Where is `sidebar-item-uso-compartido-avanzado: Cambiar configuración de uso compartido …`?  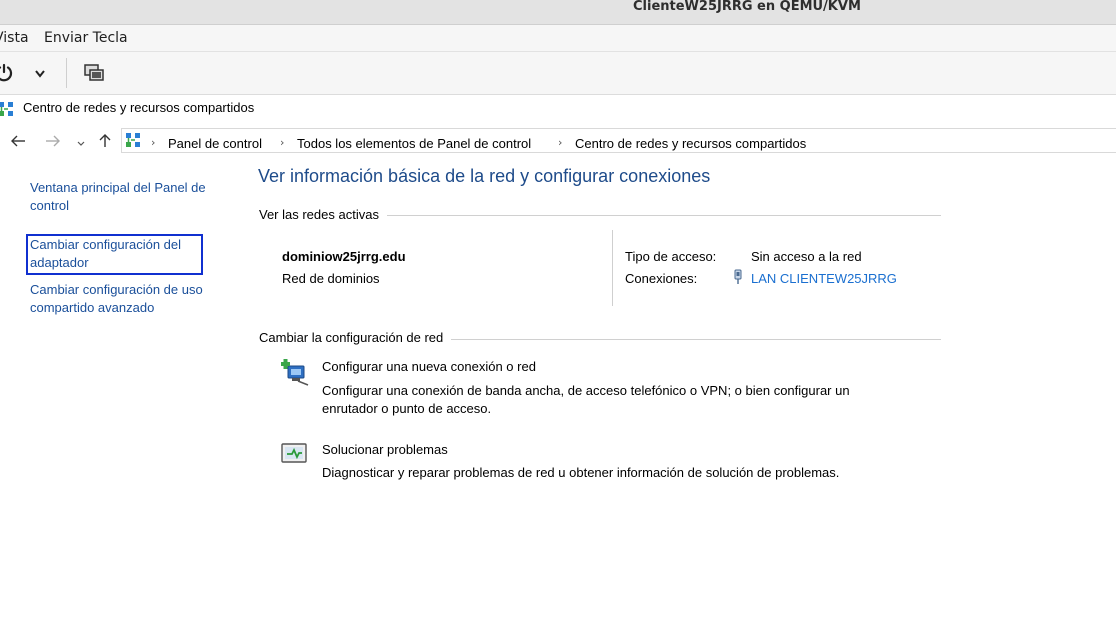 sidebar-item-uso-compartido-avanzado: Cambiar configuración de uso compartido … is located at coordinates (130, 299).